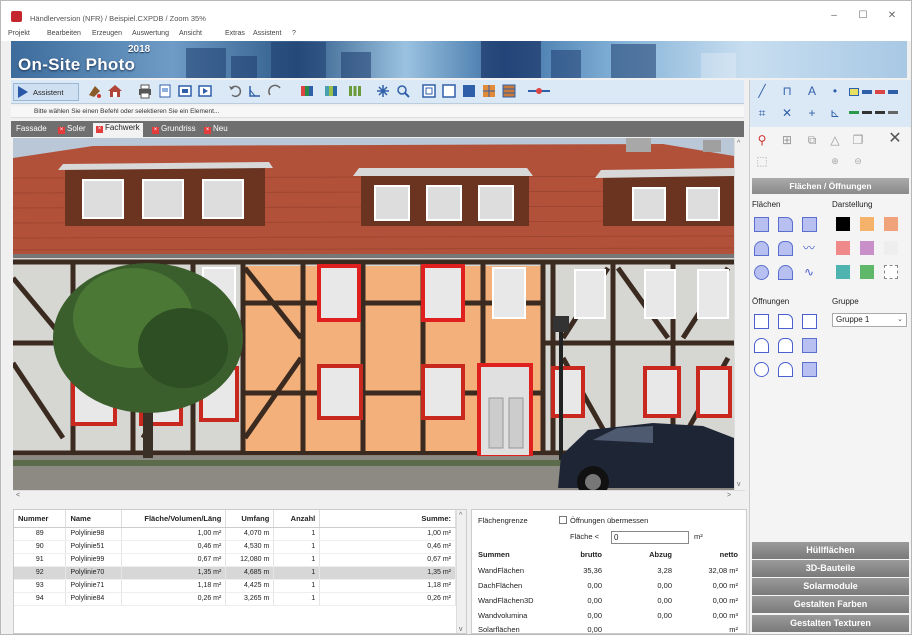 This screenshot has width=912, height=635. I want to click on blue-dash-swatch, so click(893, 92).